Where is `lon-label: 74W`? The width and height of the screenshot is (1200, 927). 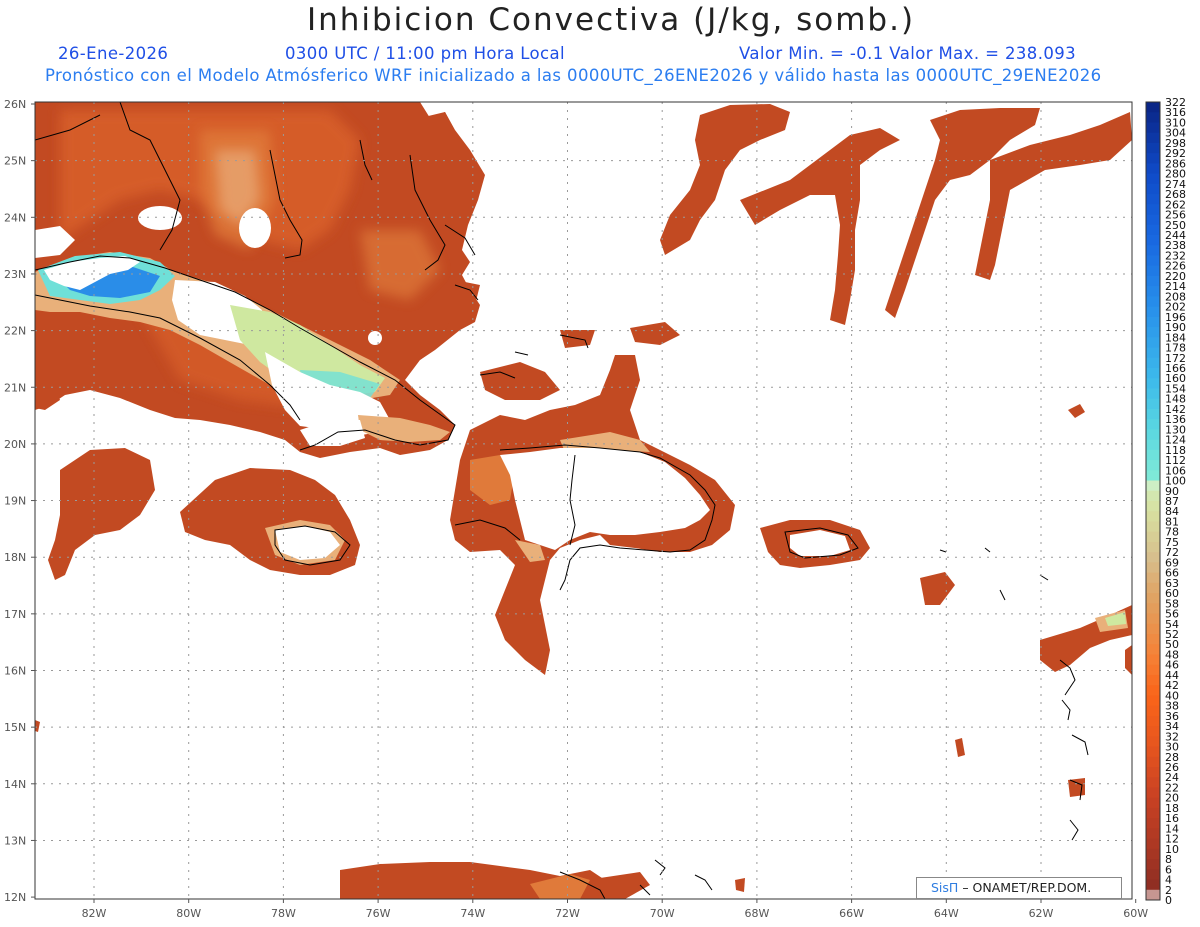
lon-label: 74W is located at coordinates (472, 913).